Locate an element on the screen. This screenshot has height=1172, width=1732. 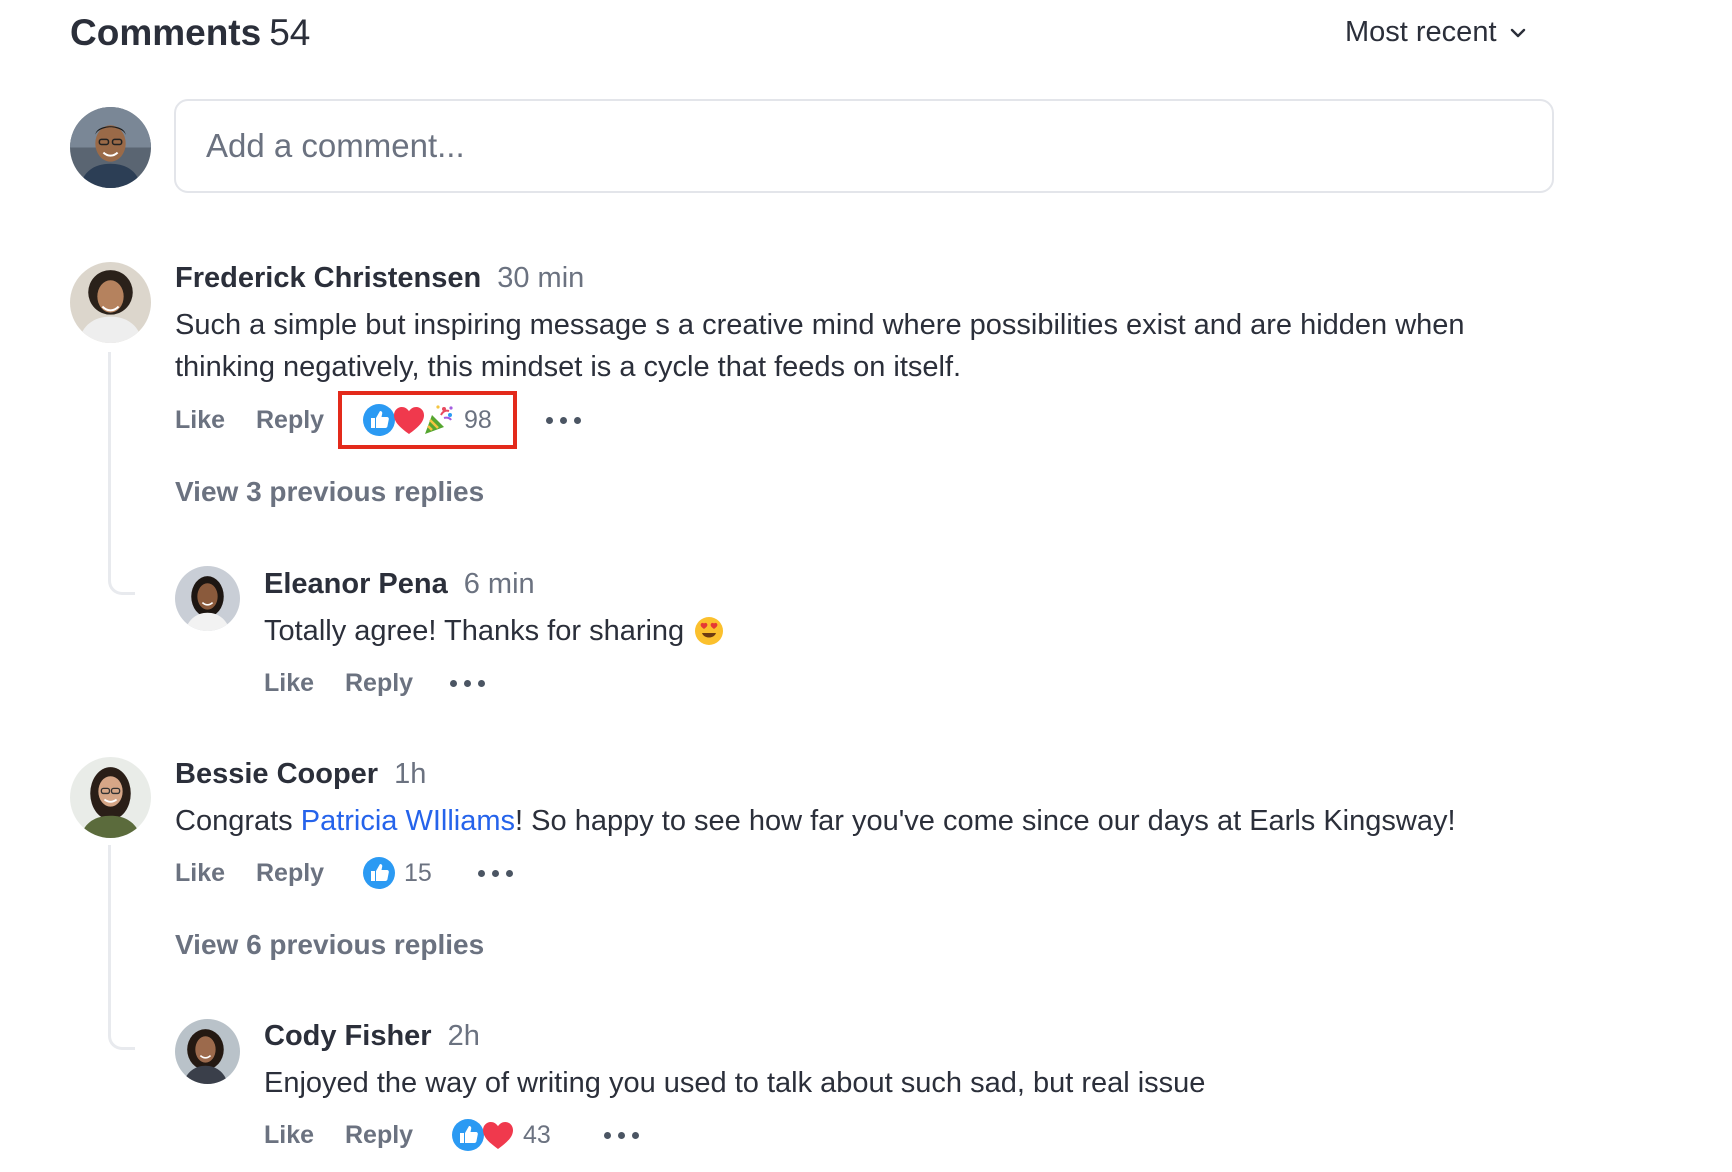
comment-text-part: Congrats is located at coordinates (238, 821).